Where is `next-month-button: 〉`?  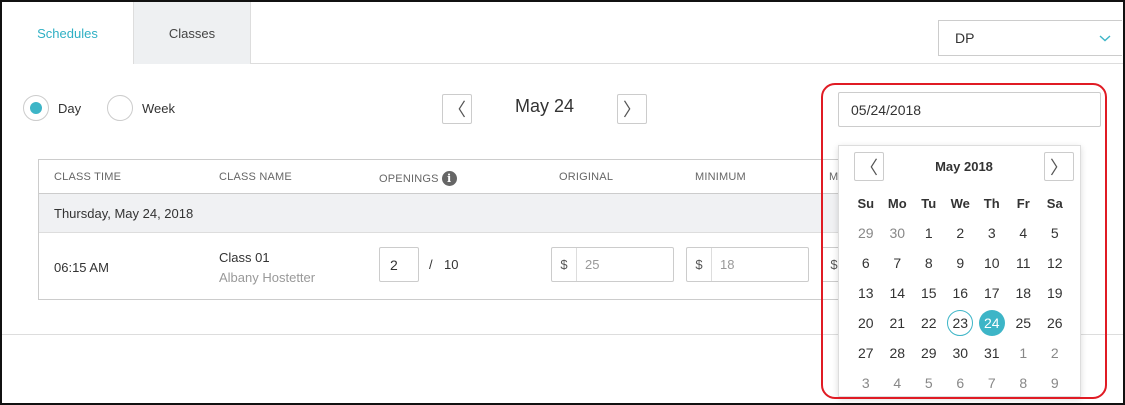 next-month-button: 〉 is located at coordinates (1059, 166).